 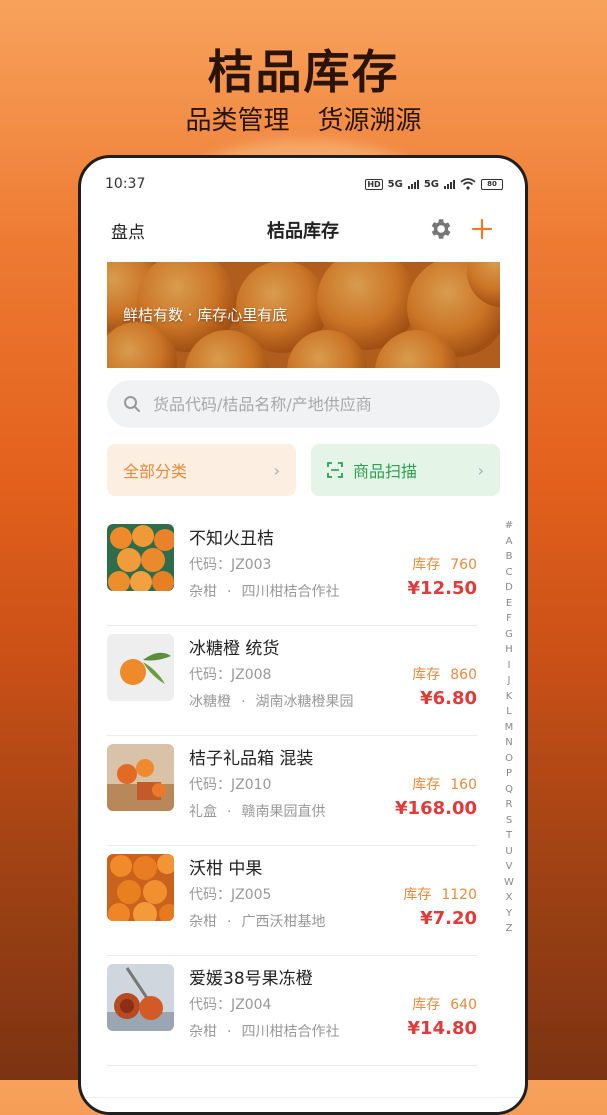 What do you see at coordinates (292, 571) in the screenshot?
I see `list-item: 不知火丑桔 代码：JZ003 杂柑 · 四川柑桔合作社 库存 760 ¥12.50` at bounding box center [292, 571].